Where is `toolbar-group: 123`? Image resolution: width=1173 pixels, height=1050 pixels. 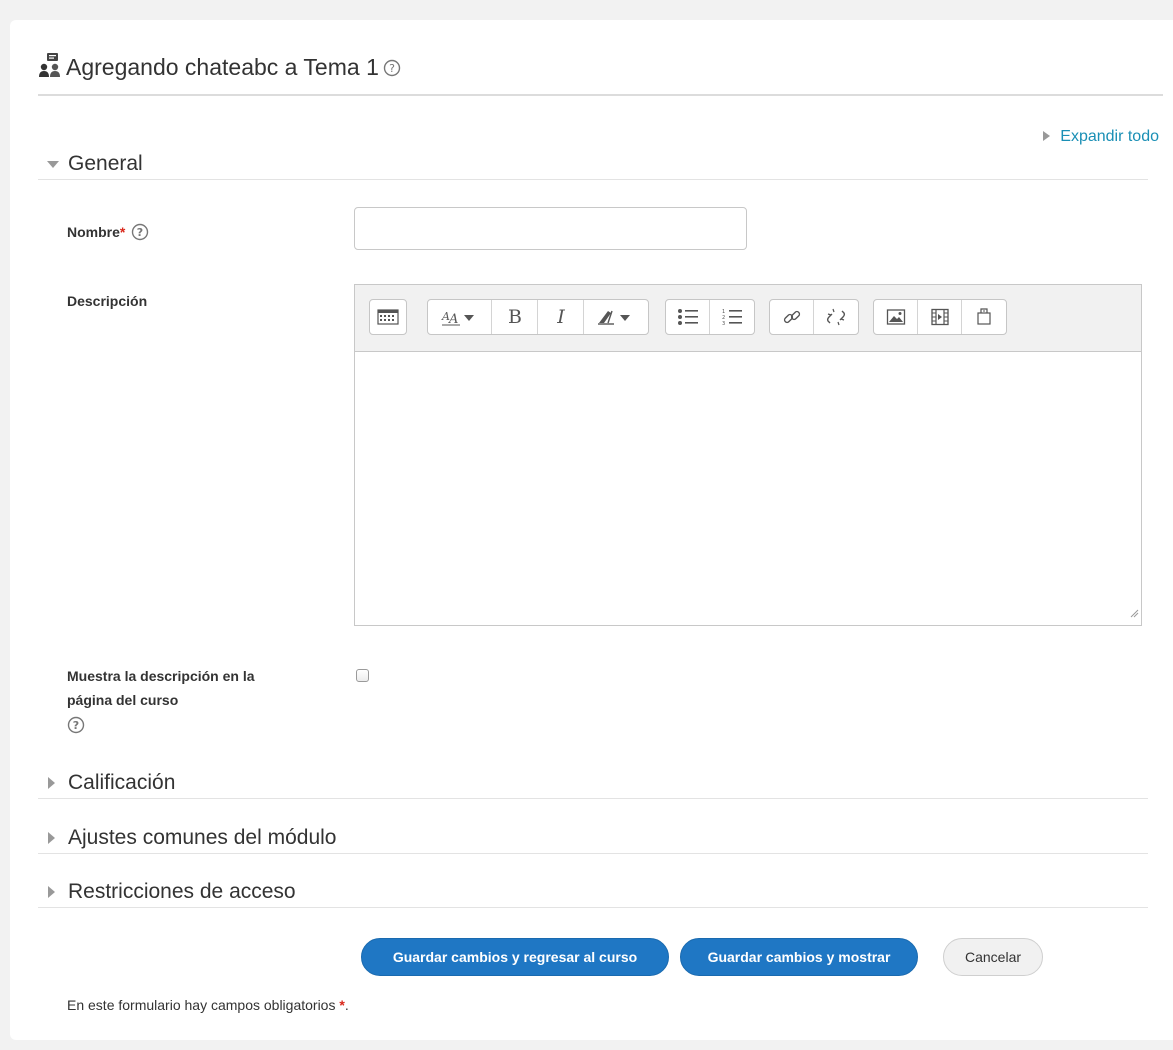
toolbar-group: 123 is located at coordinates (710, 317).